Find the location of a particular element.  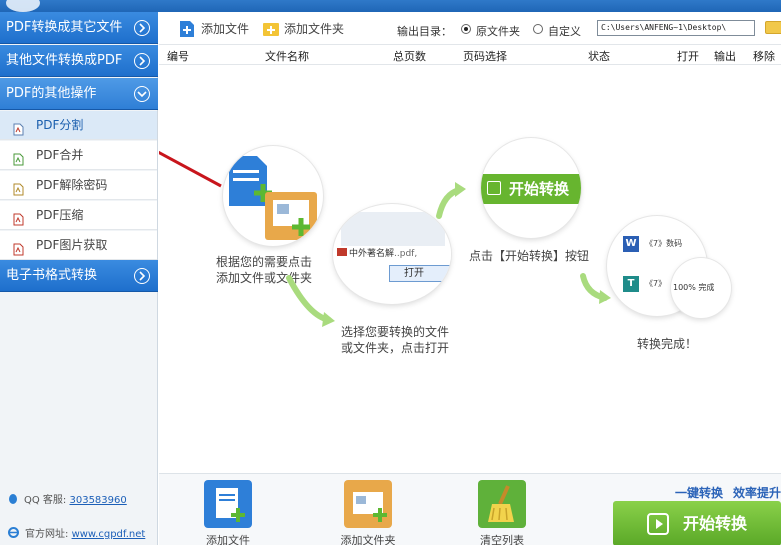

radio-custom-folder is located at coordinates (538, 29).